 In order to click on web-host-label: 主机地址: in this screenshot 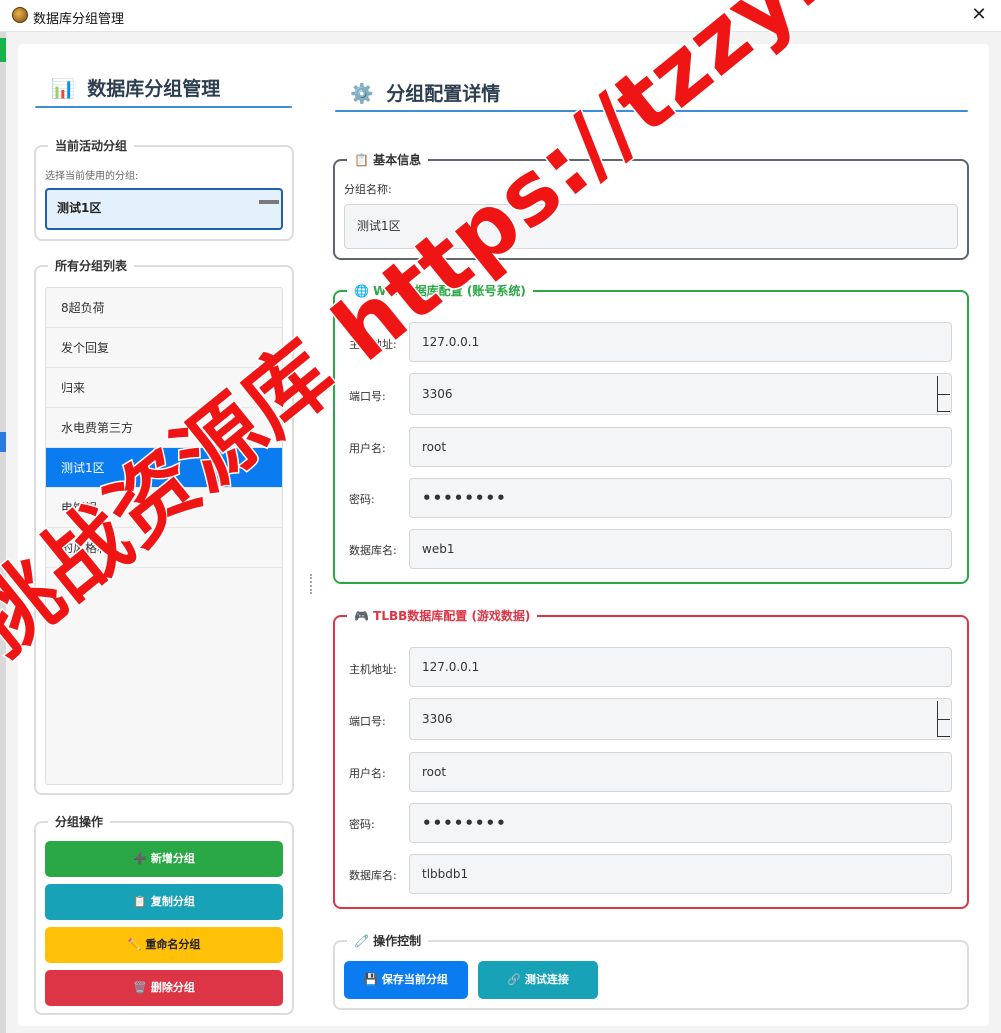, I will do `click(373, 344)`.